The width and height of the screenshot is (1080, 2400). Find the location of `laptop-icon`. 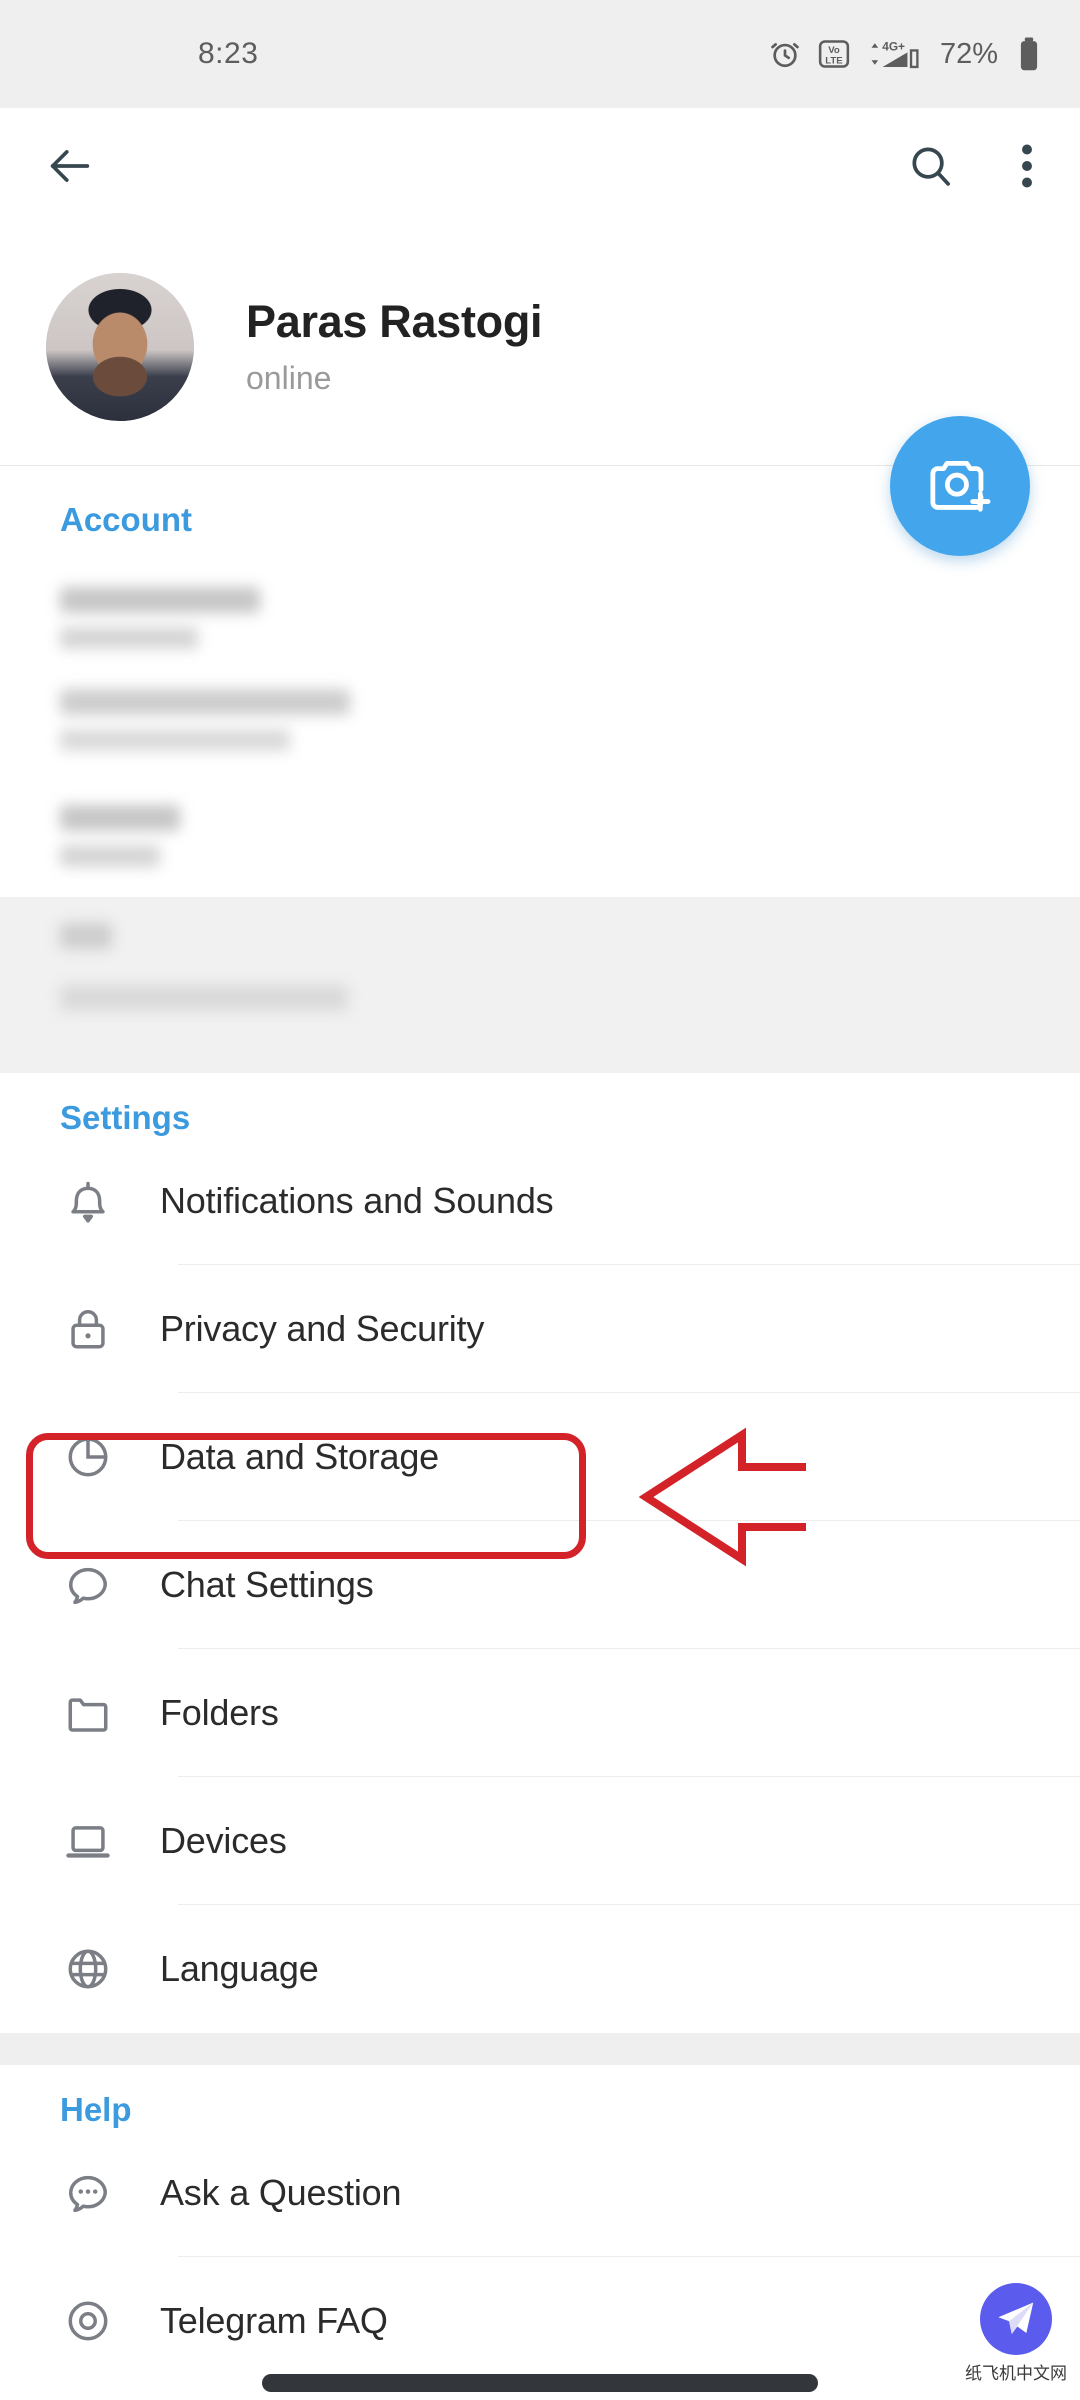

laptop-icon is located at coordinates (99, 1841).